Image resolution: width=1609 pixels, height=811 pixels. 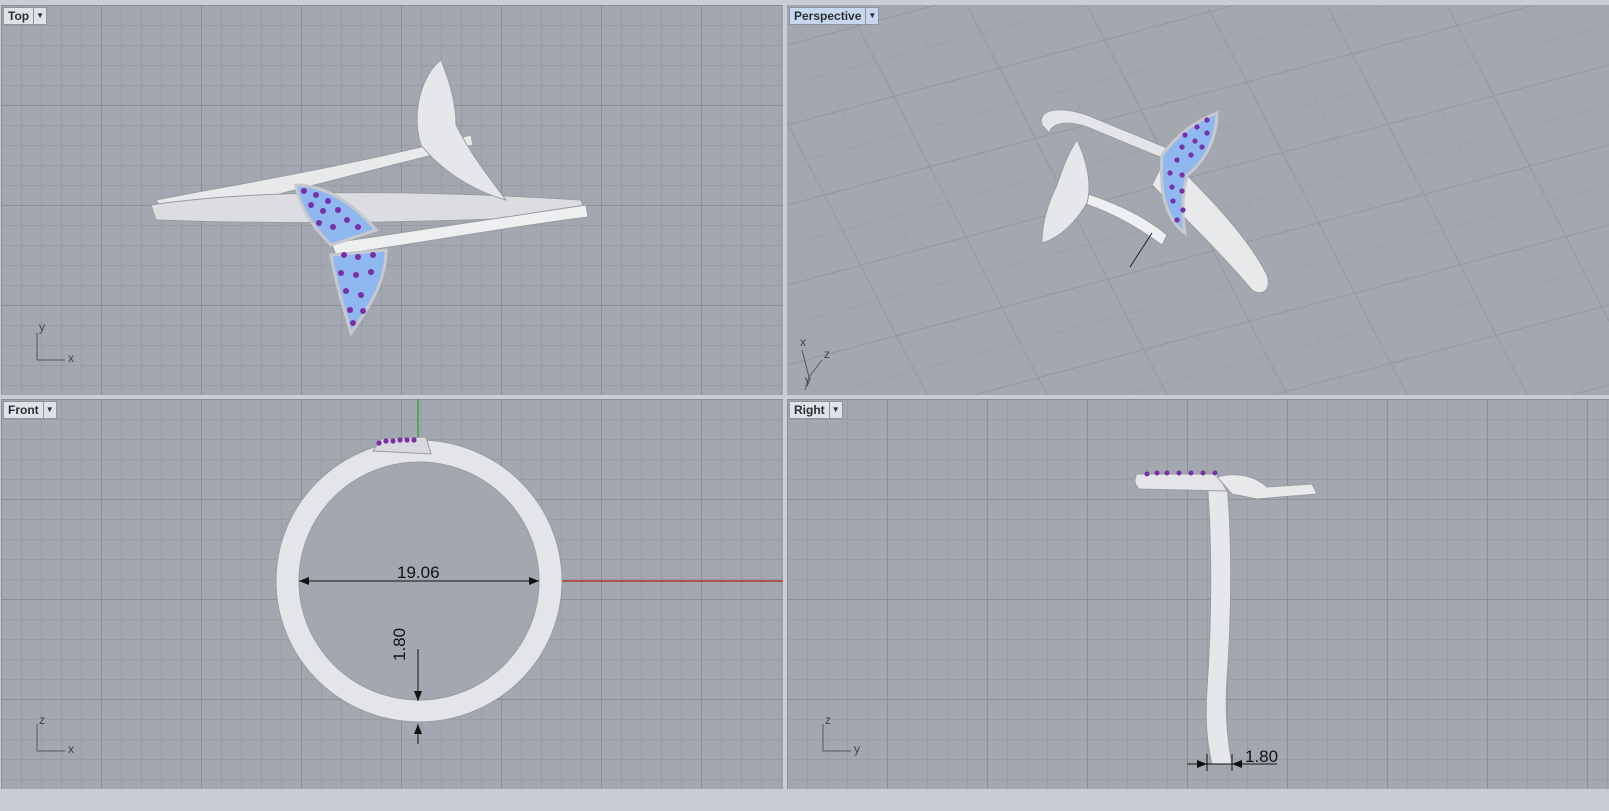 I want to click on viewport-title-perspective: Perspective ▼, so click(x=834, y=16).